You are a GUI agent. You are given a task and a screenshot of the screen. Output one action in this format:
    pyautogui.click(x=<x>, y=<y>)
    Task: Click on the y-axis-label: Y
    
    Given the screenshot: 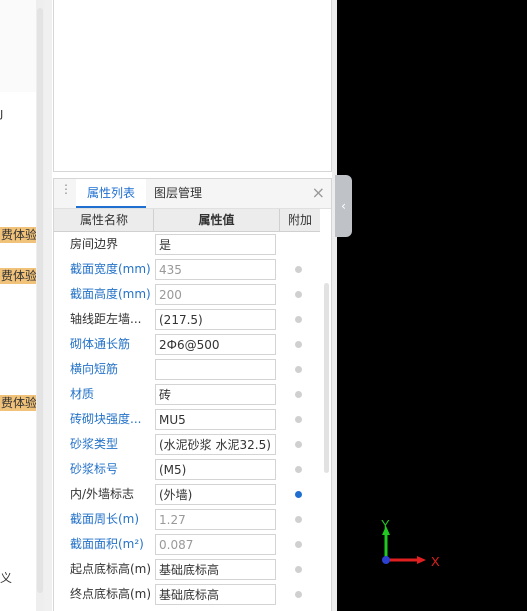 What is the action you would take?
    pyautogui.click(x=385, y=524)
    